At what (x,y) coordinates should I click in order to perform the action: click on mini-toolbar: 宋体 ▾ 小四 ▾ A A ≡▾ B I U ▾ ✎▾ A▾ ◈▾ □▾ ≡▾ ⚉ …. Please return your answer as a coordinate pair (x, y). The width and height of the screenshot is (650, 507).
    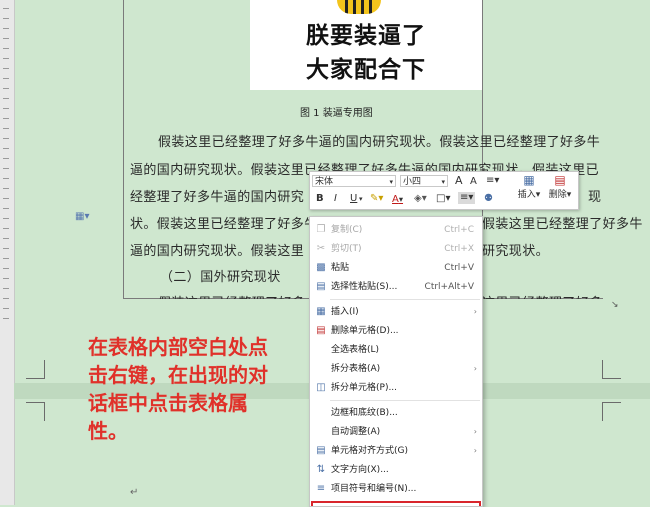
    Looking at the image, I should click on (444, 190).